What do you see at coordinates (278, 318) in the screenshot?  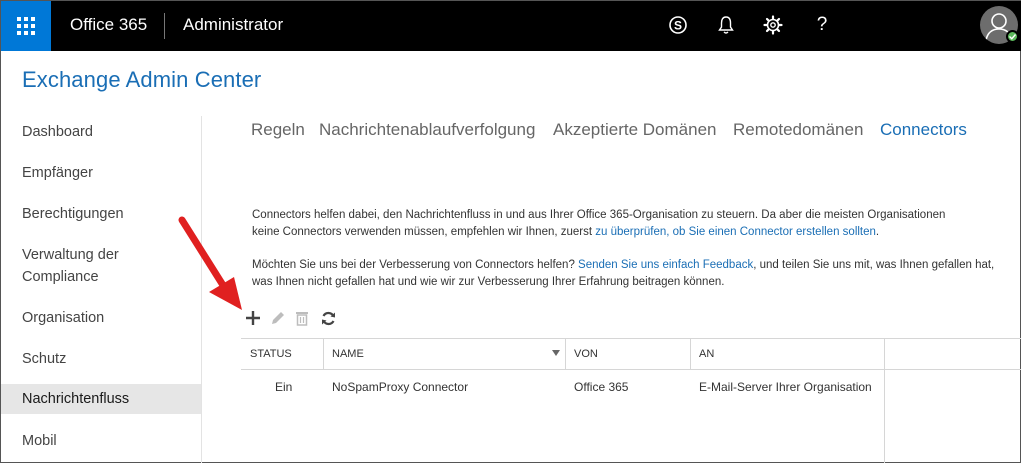 I see `edit-icon` at bounding box center [278, 318].